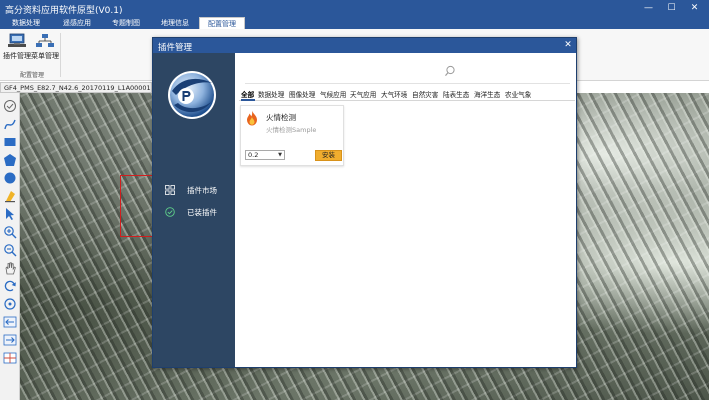 The height and width of the screenshot is (400, 709). Describe the element at coordinates (364, 45) in the screenshot. I see `dialog-titlebar: 插件管理 ✕` at that location.